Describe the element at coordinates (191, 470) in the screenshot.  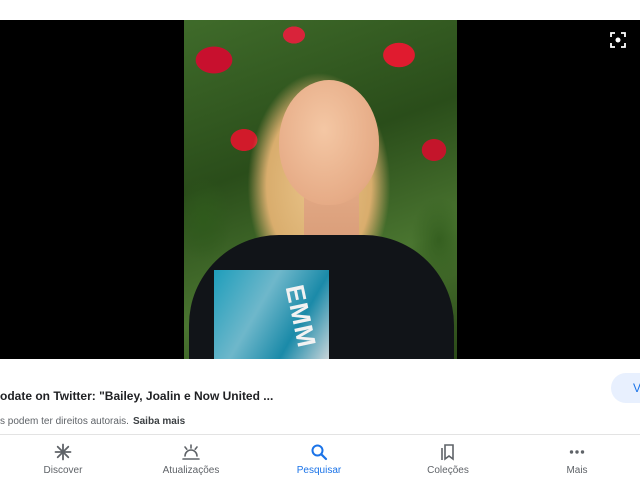
I see `nav-label-updates: Atualizações` at that location.